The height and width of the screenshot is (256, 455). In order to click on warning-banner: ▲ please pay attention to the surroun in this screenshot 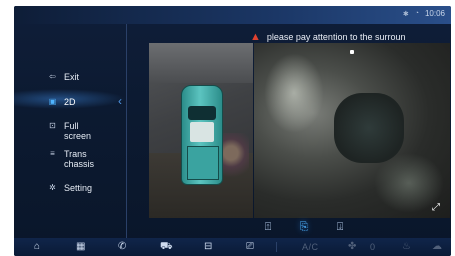, I will do `click(350, 37)`.